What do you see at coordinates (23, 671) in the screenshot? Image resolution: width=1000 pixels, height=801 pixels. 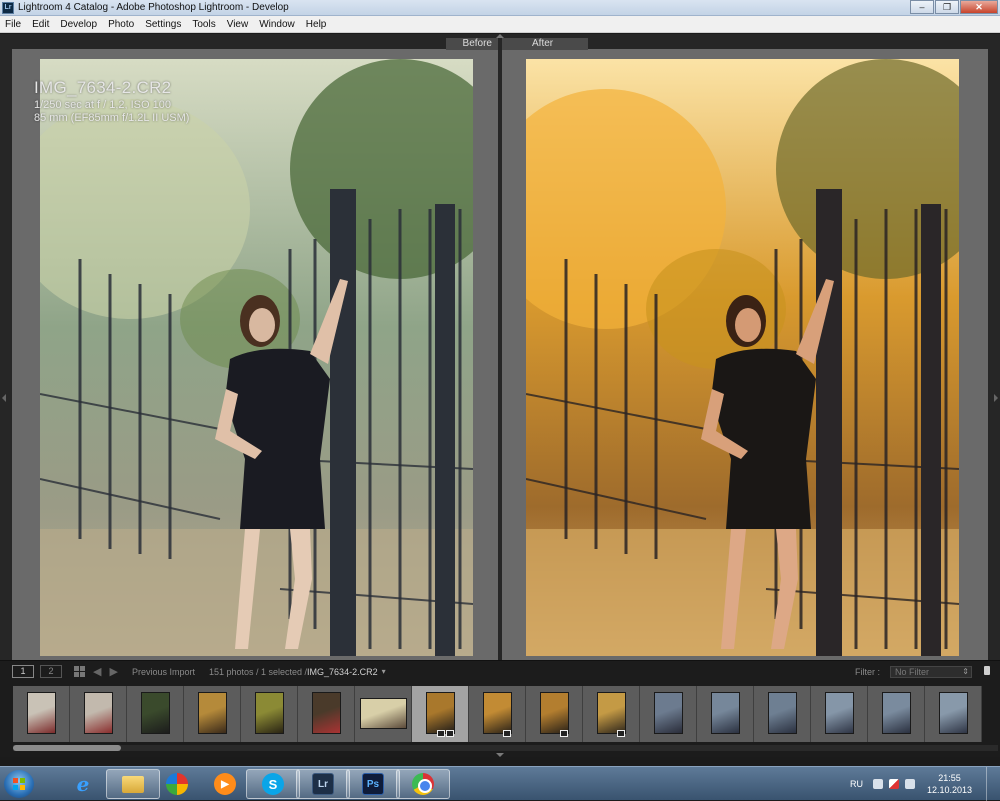 I see `primary-window-button: 1` at bounding box center [23, 671].